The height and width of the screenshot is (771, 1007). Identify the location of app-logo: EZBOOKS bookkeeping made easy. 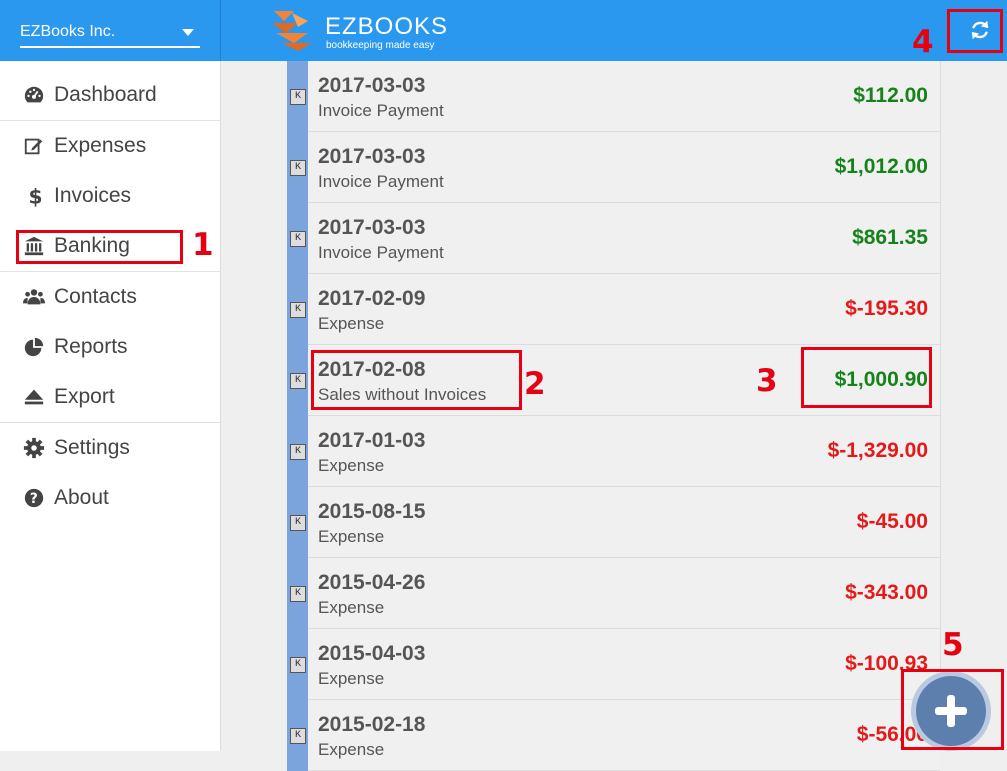
(358, 31).